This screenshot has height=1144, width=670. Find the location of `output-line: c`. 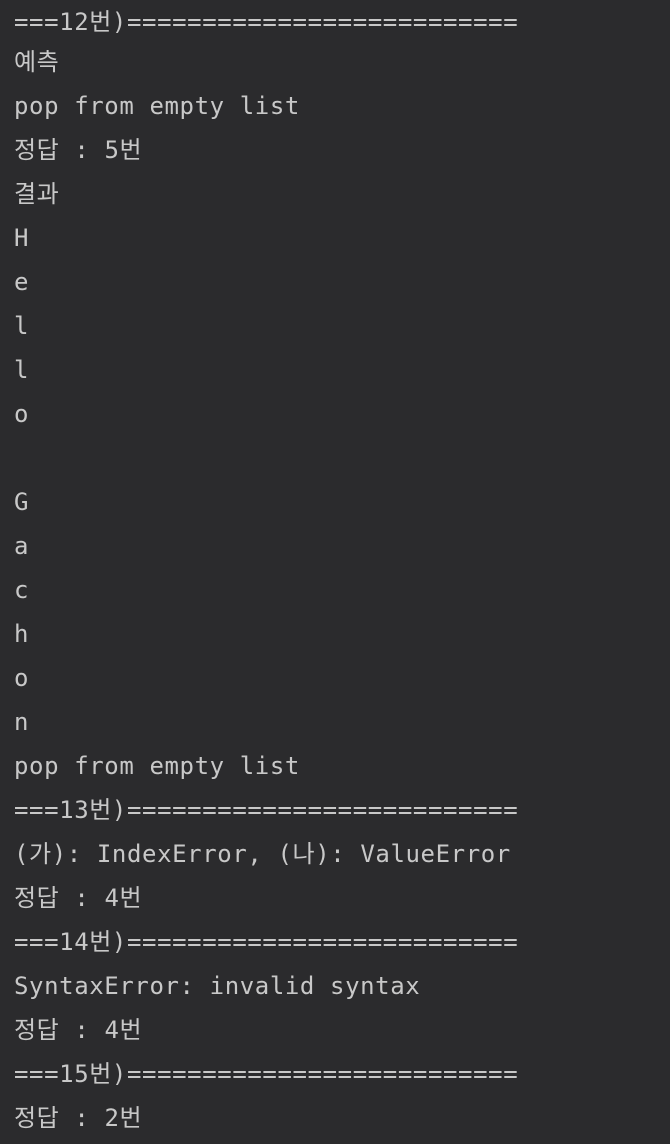

output-line: c is located at coordinates (22, 590).